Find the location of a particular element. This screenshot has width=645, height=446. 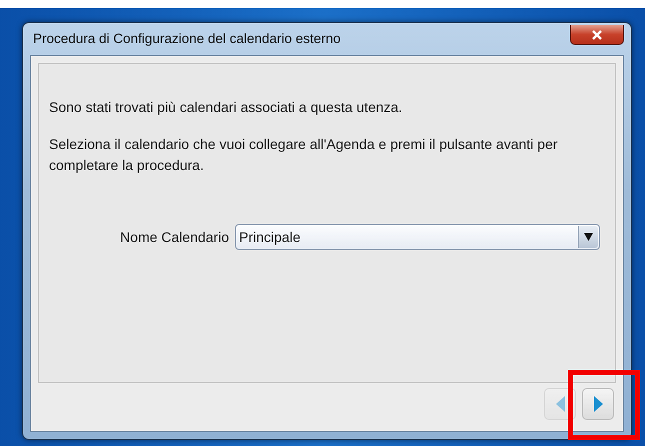

window-title: Procedura di Configurazione del calendario esterno is located at coordinates (186, 39).